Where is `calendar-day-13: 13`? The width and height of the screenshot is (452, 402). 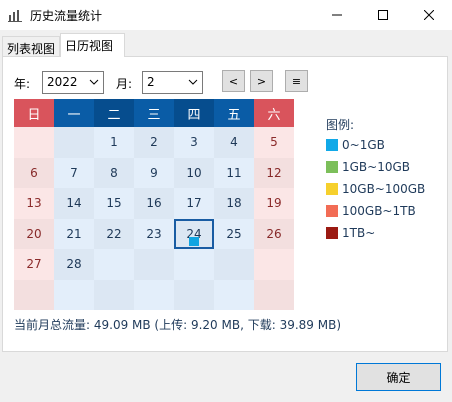 calendar-day-13: 13 is located at coordinates (34, 203).